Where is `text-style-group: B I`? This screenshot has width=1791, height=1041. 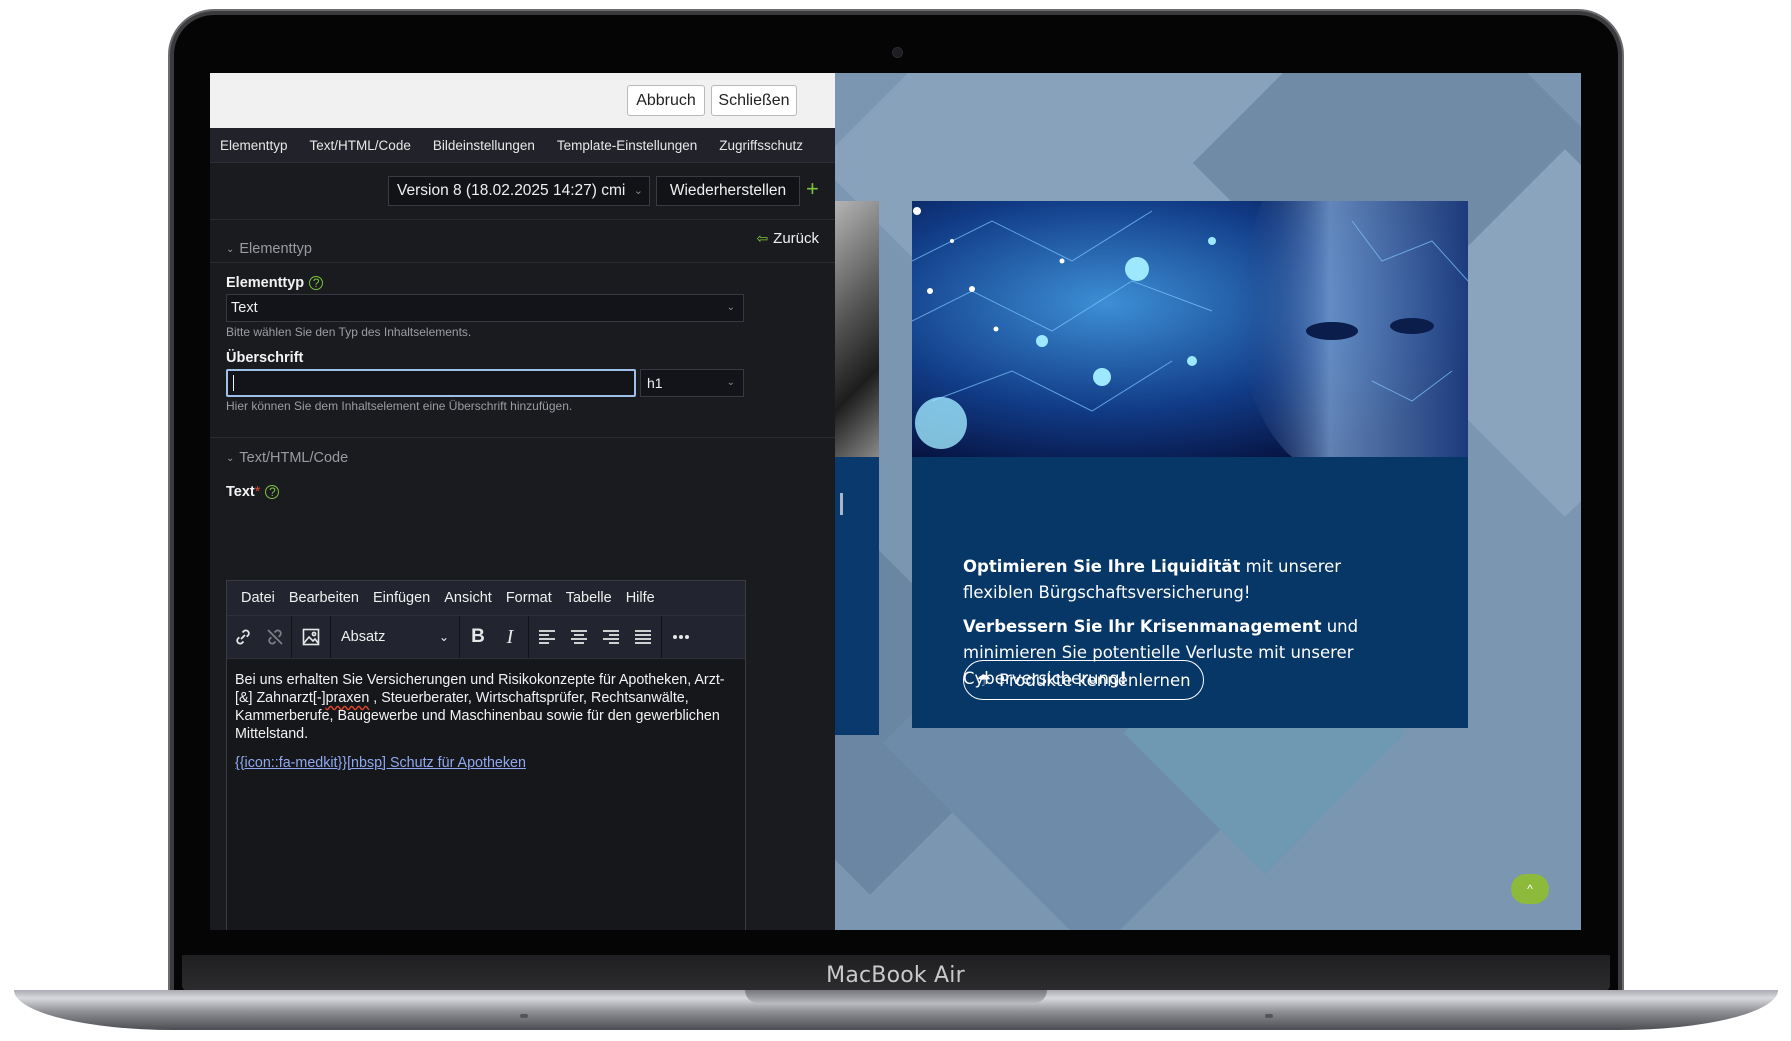 text-style-group: B I is located at coordinates (494, 637).